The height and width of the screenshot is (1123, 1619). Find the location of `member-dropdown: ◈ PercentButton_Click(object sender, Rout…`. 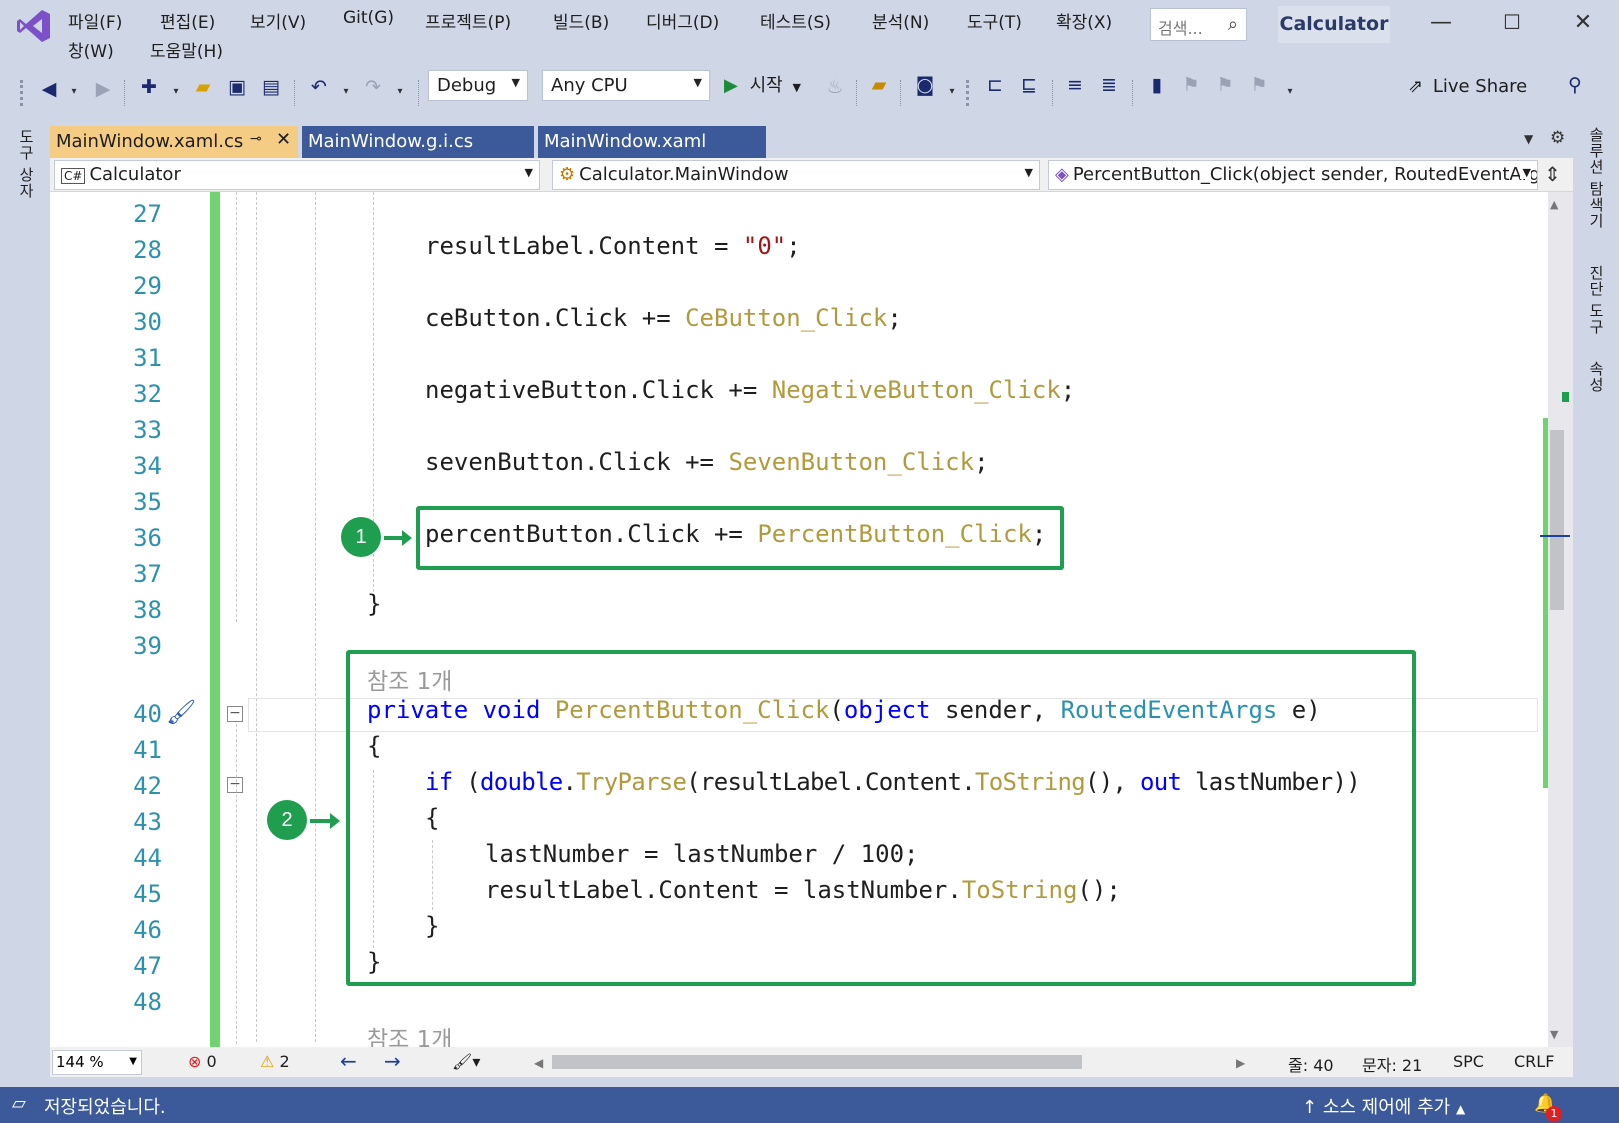

member-dropdown: ◈ PercentButton_Click(object sender, Rout… is located at coordinates (1293, 175).